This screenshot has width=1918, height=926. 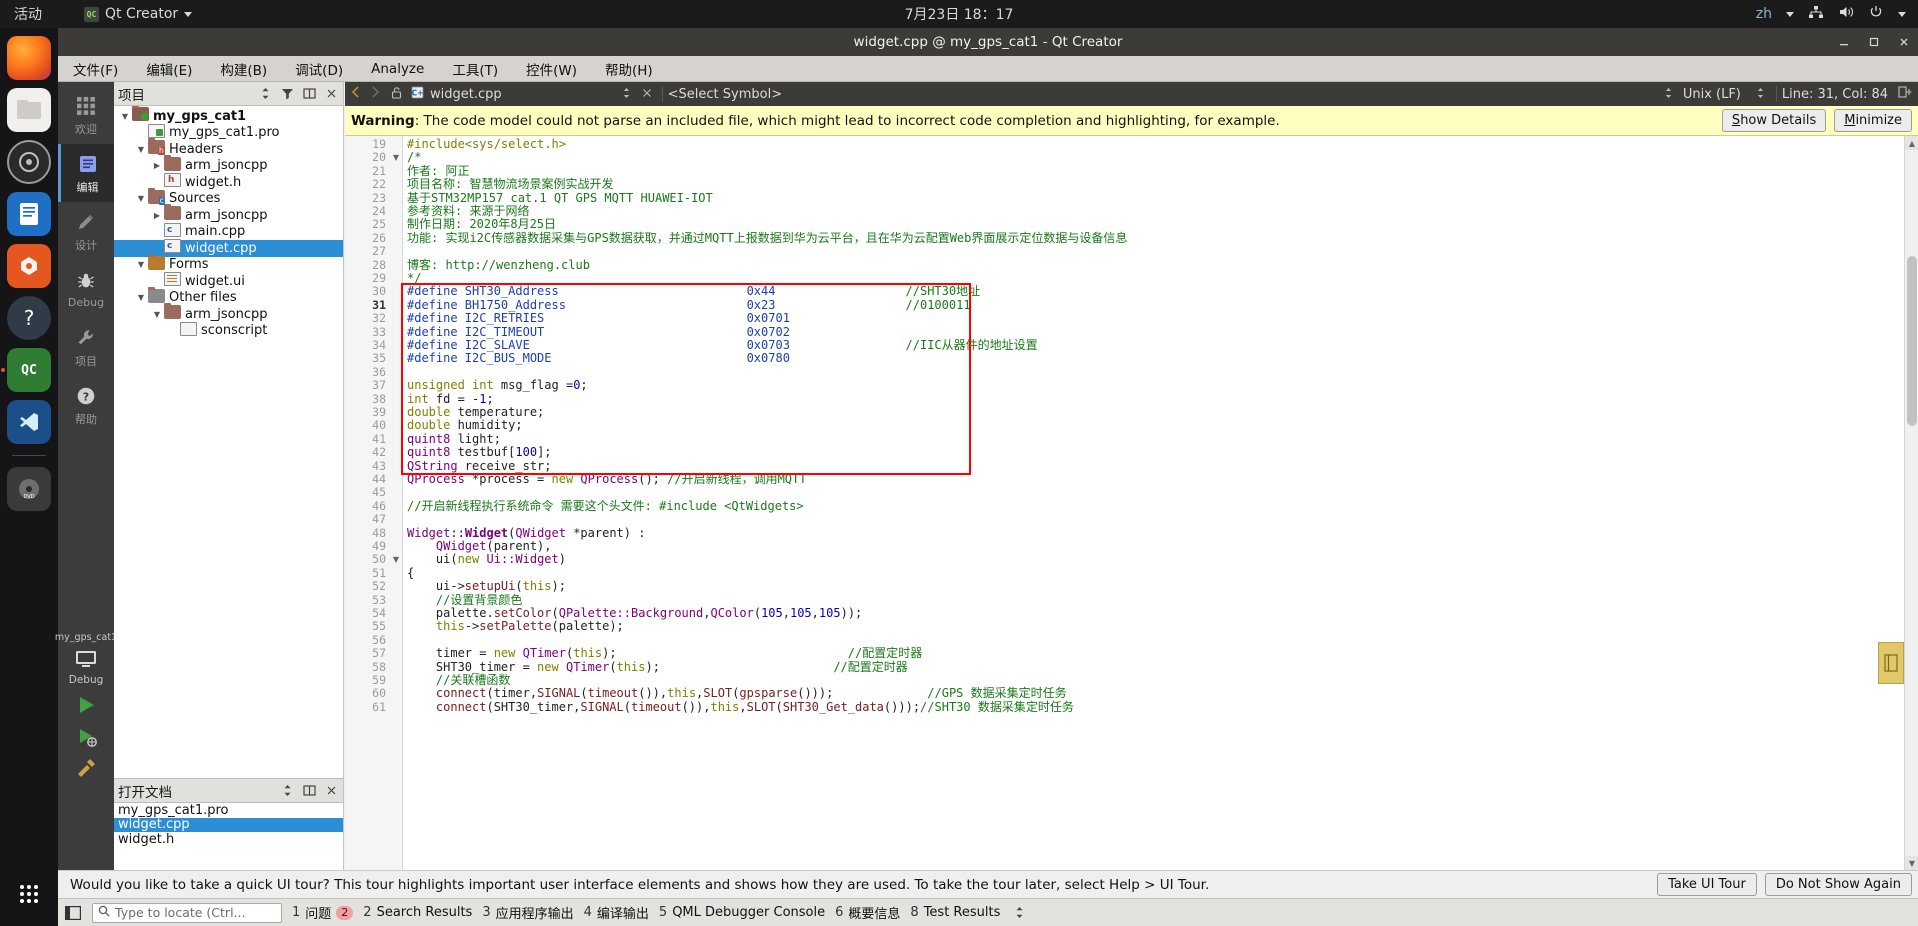 I want to click on close-editor-icon, so click(x=647, y=94).